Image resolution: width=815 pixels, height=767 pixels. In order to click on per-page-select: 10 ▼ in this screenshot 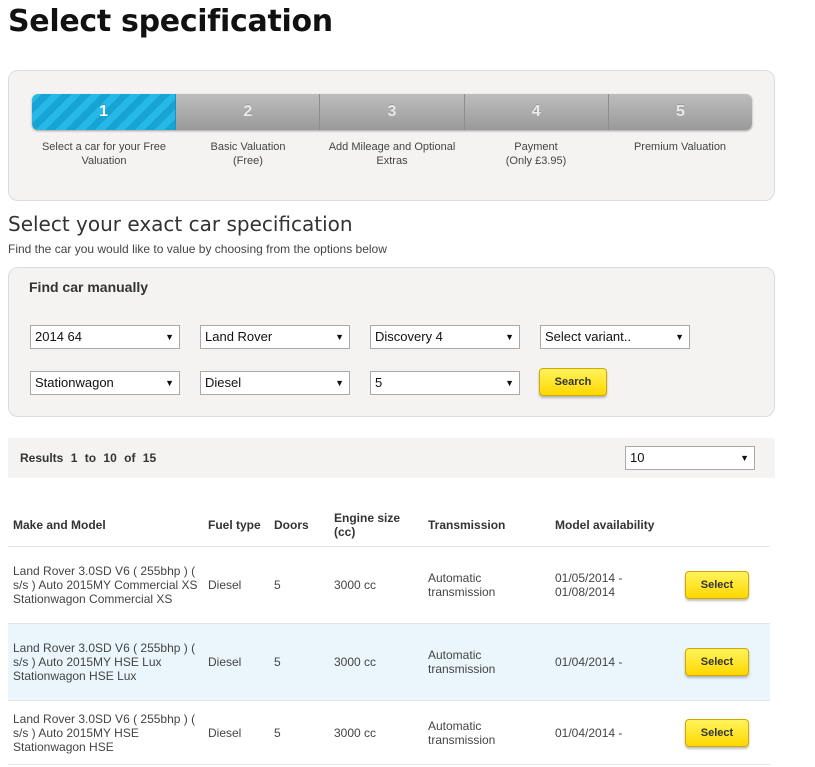, I will do `click(690, 458)`.